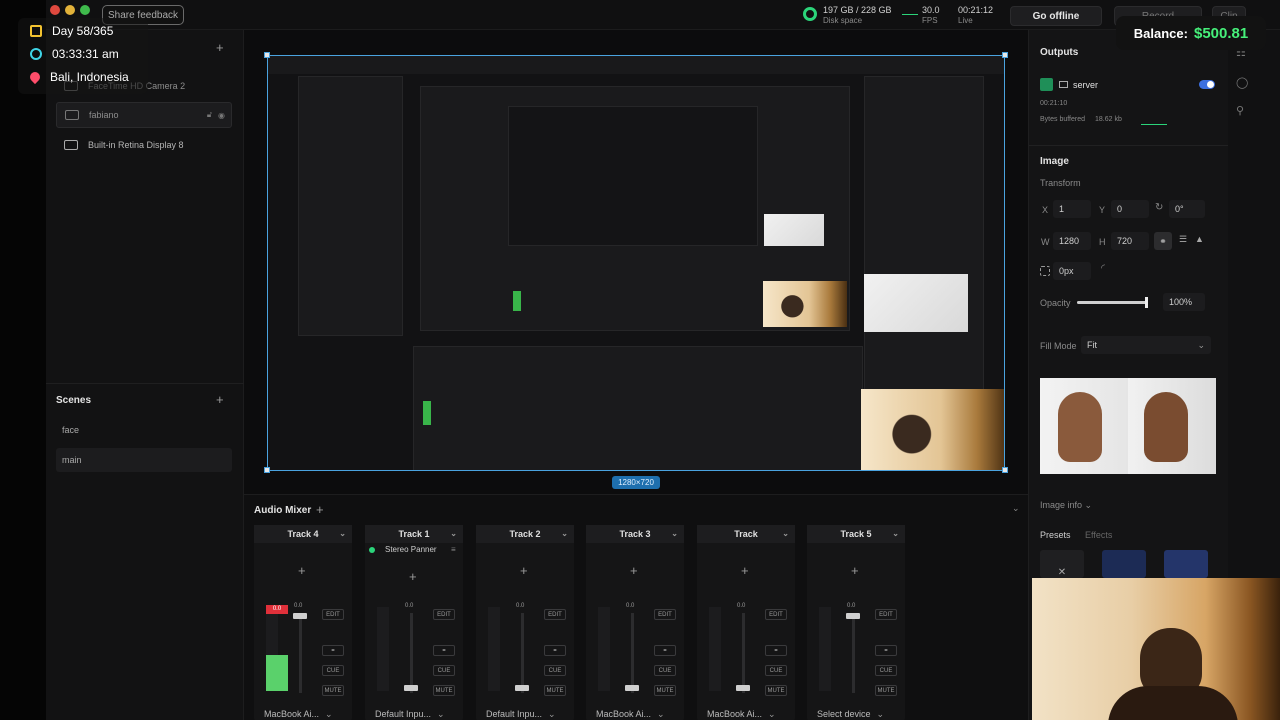 The image size is (1280, 720). Describe the element at coordinates (1055, 535) in the screenshot. I see `tab-presets: Presets` at that location.